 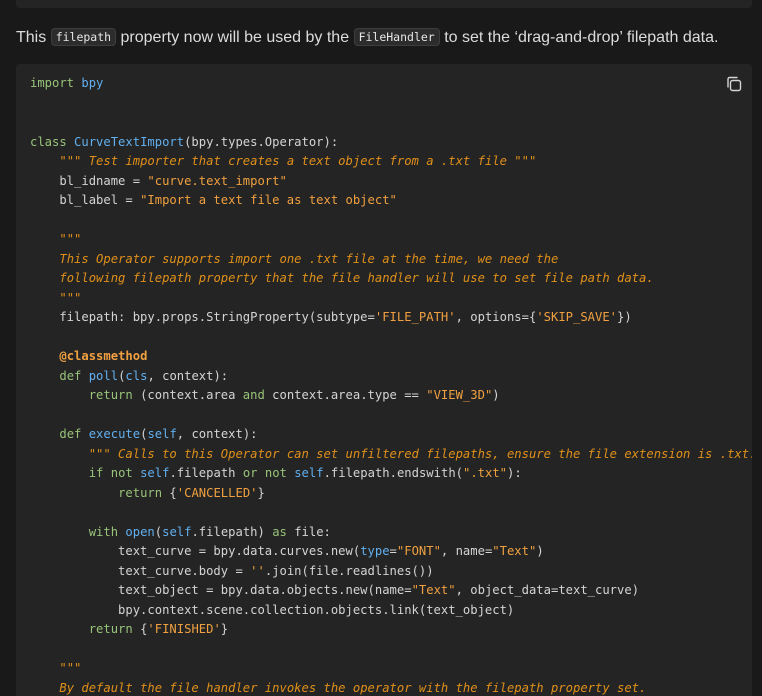 What do you see at coordinates (261, 141) in the screenshot?
I see `code-text: (bpy.types.Operator):` at bounding box center [261, 141].